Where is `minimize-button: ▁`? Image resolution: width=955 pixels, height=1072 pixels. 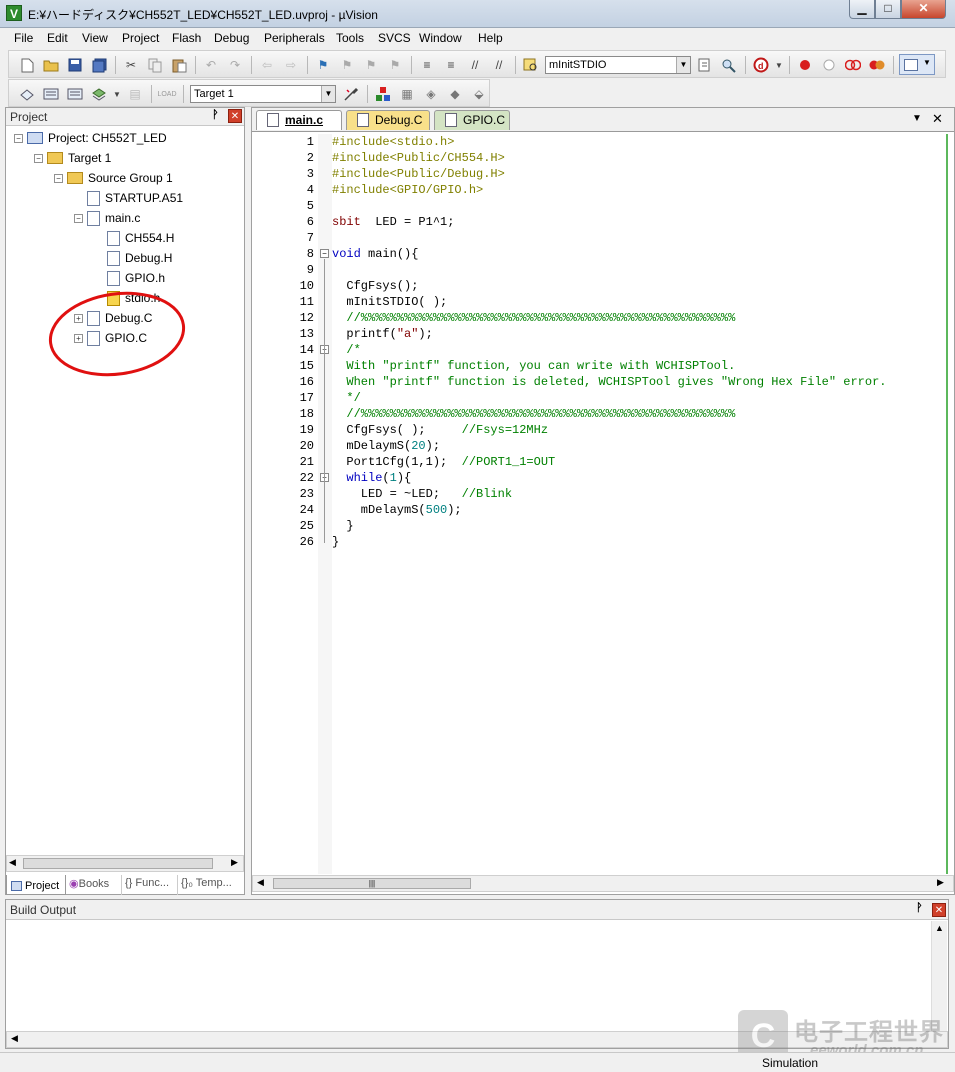 minimize-button: ▁ is located at coordinates (862, 9).